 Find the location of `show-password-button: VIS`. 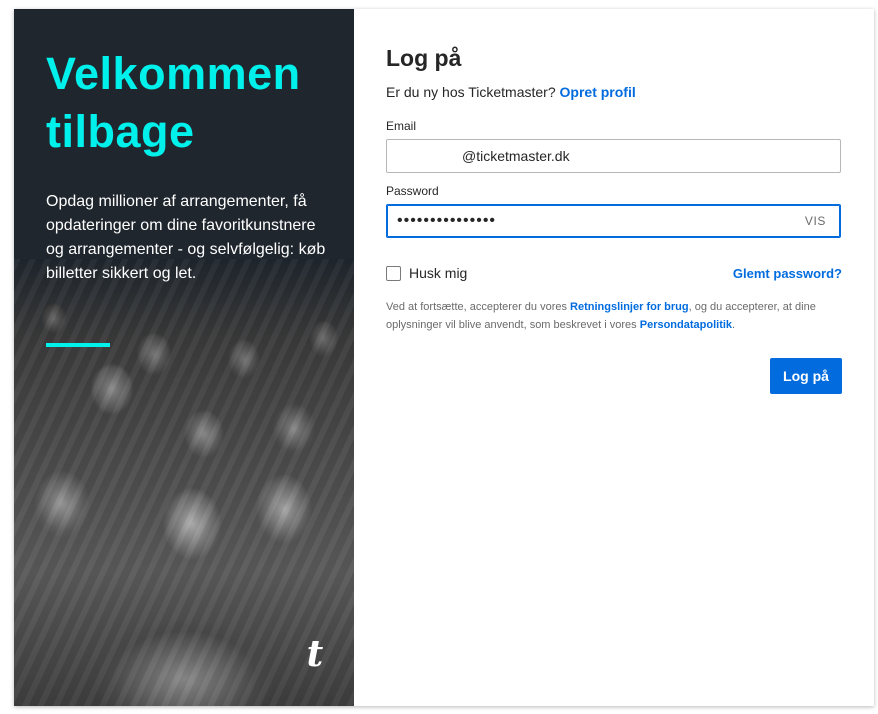

show-password-button: VIS is located at coordinates (815, 221).